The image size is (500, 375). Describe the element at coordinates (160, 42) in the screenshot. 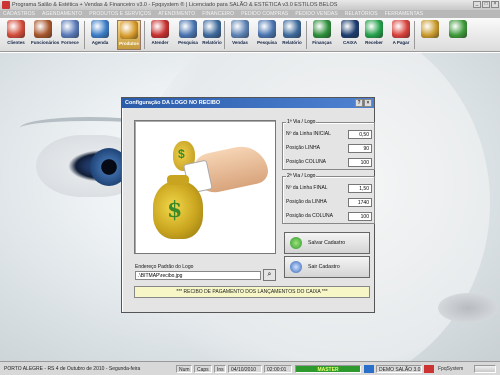

I see `toolbar-button-label: Atender` at that location.